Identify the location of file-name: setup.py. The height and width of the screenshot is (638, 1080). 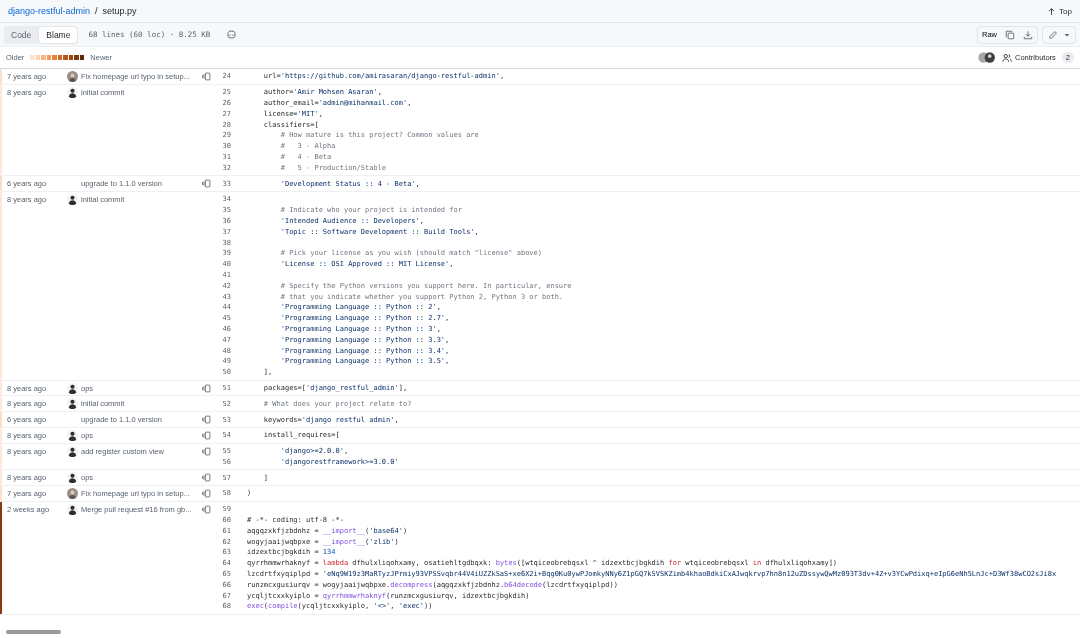
(119, 11).